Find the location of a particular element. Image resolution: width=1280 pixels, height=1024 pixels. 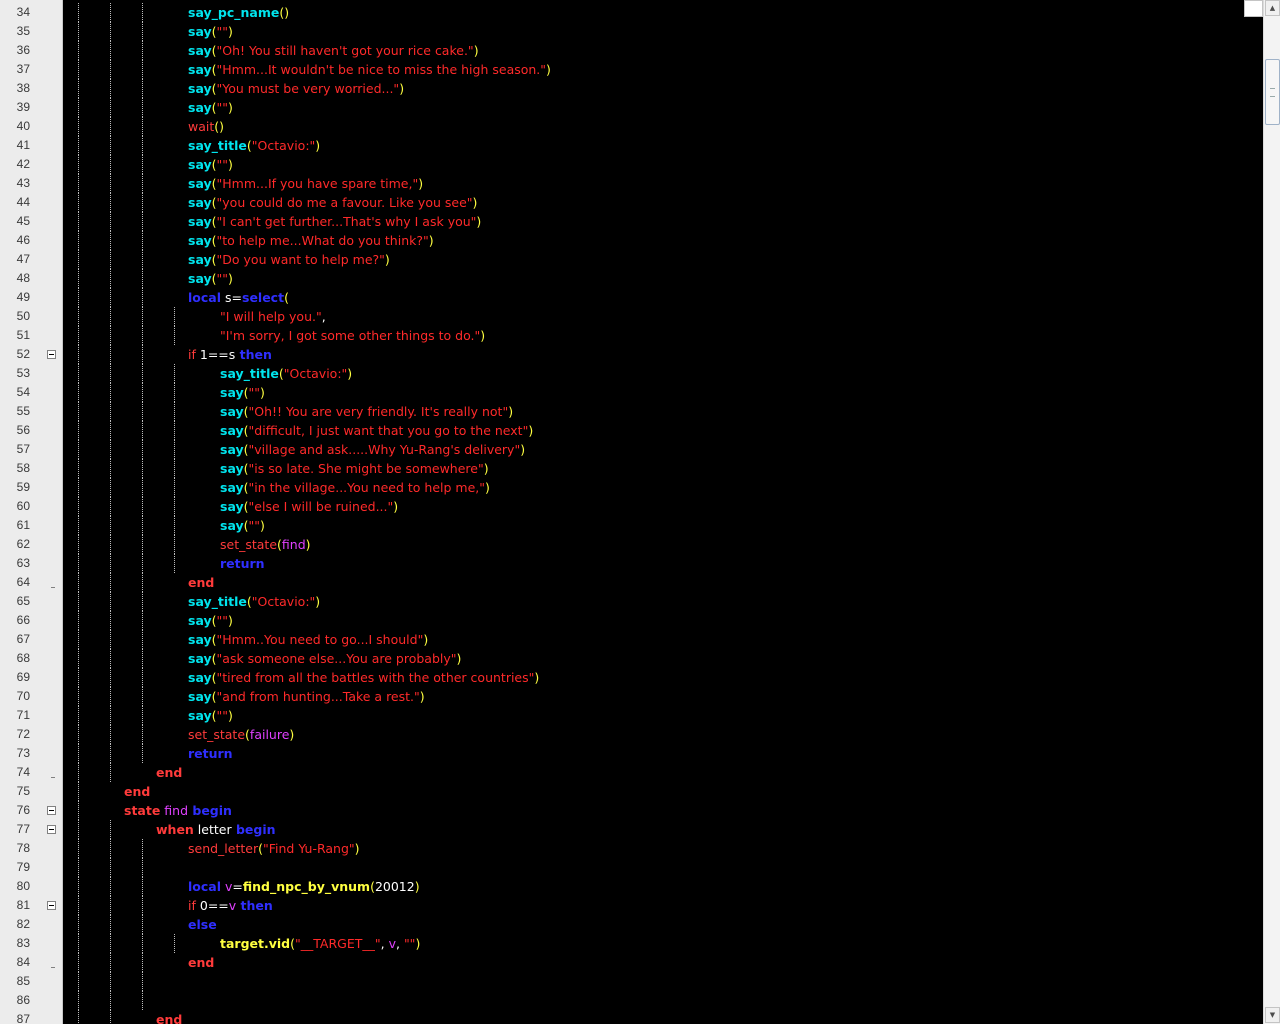

line-number: 43 is located at coordinates (23, 183).